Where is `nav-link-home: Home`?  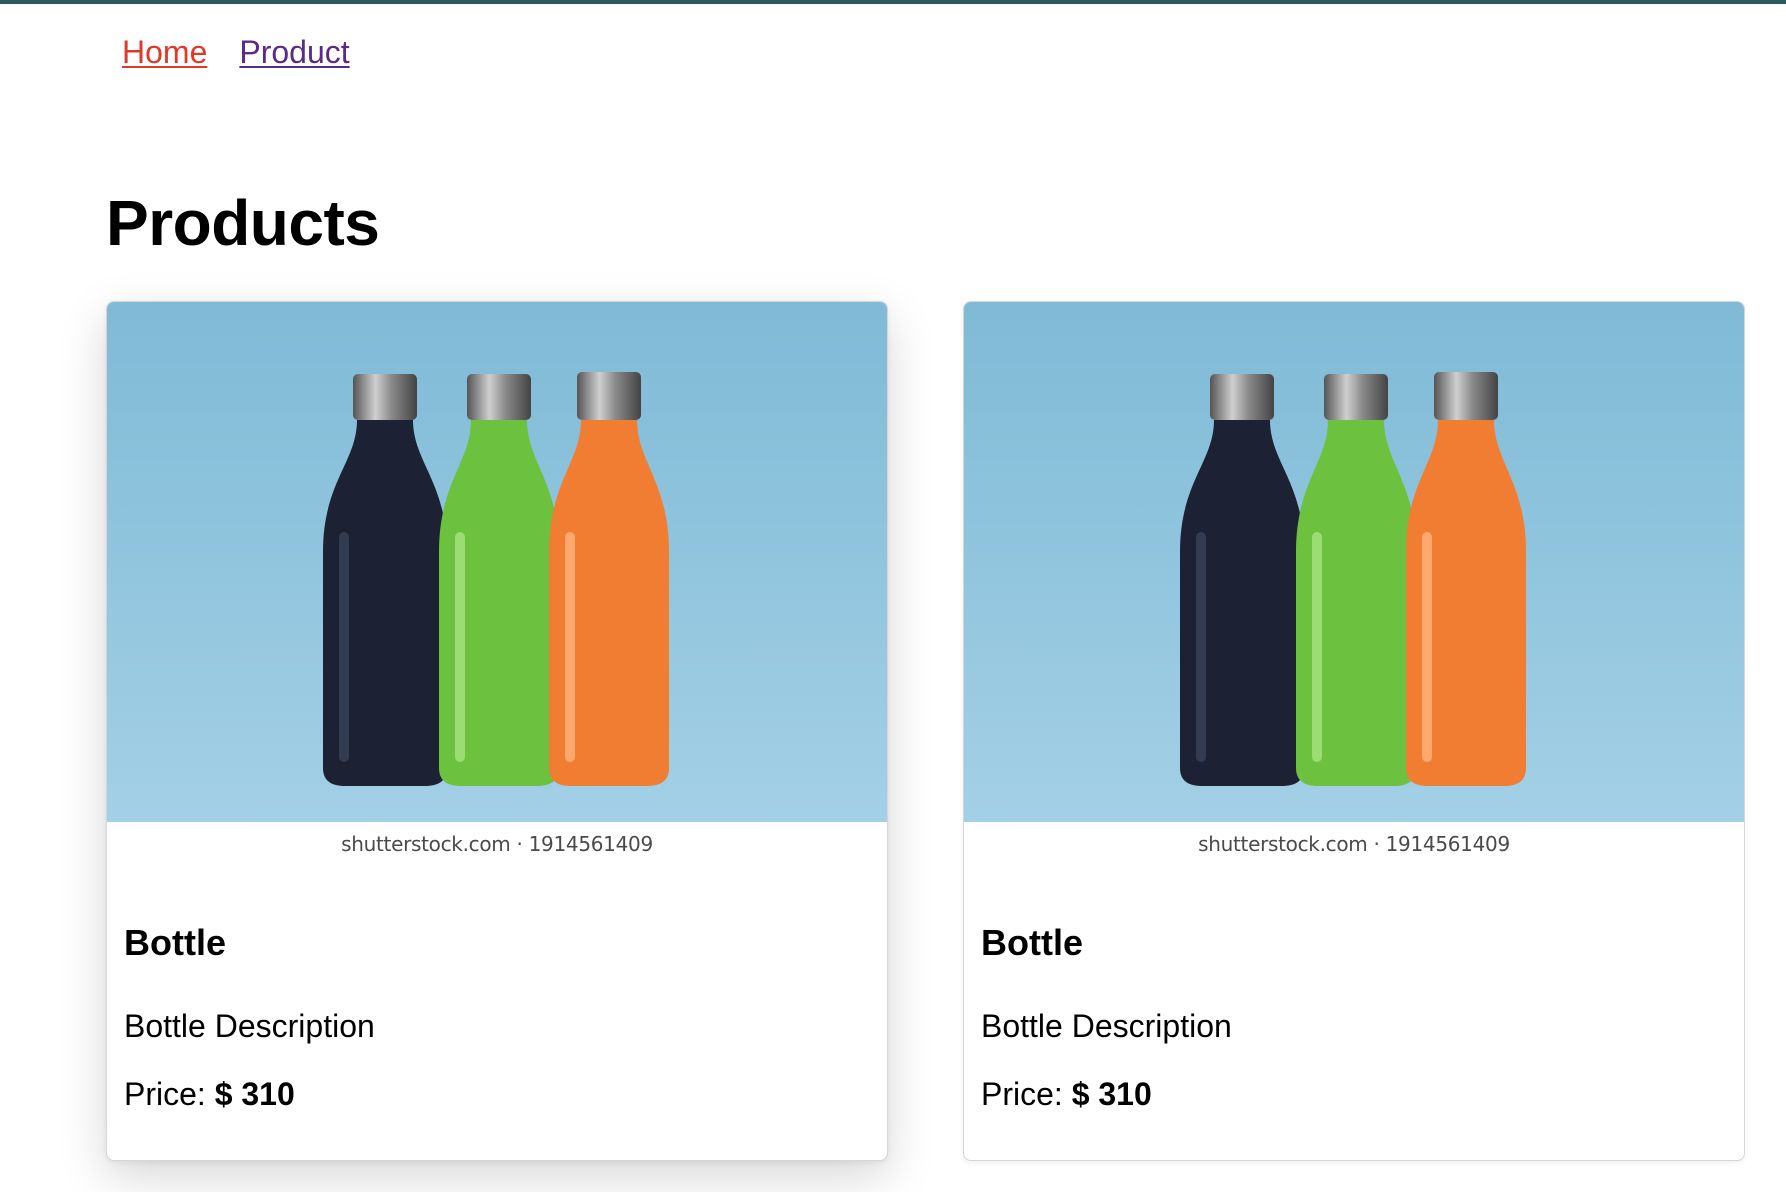
nav-link-home: Home is located at coordinates (164, 52).